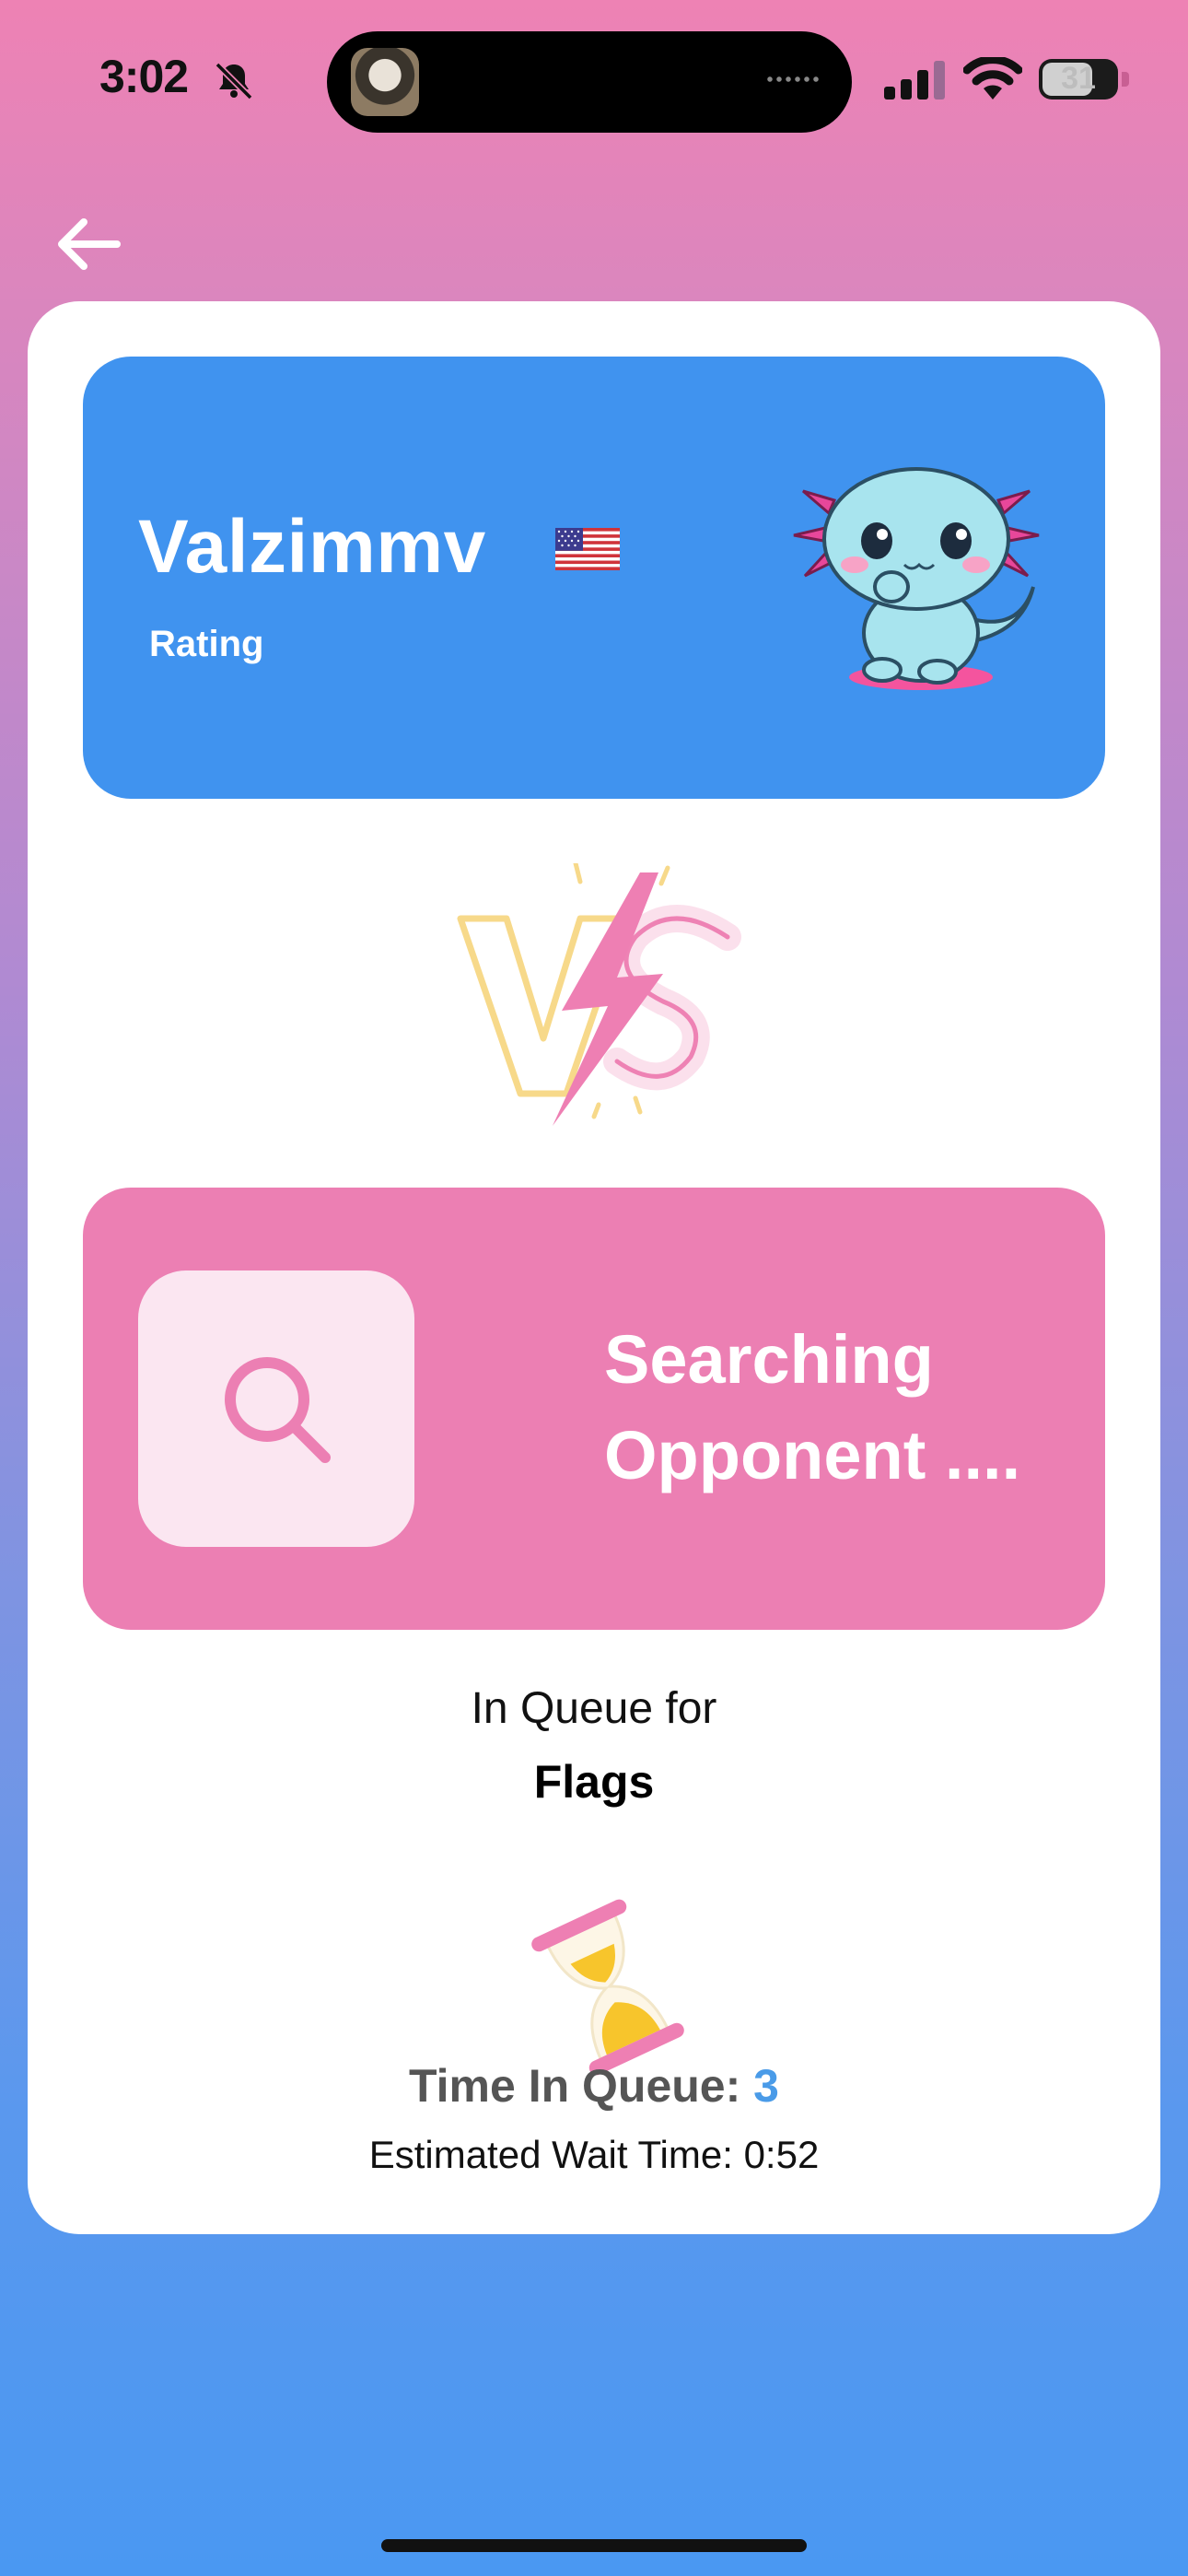  Describe the element at coordinates (792, 79) in the screenshot. I see `activity-dots` at that location.